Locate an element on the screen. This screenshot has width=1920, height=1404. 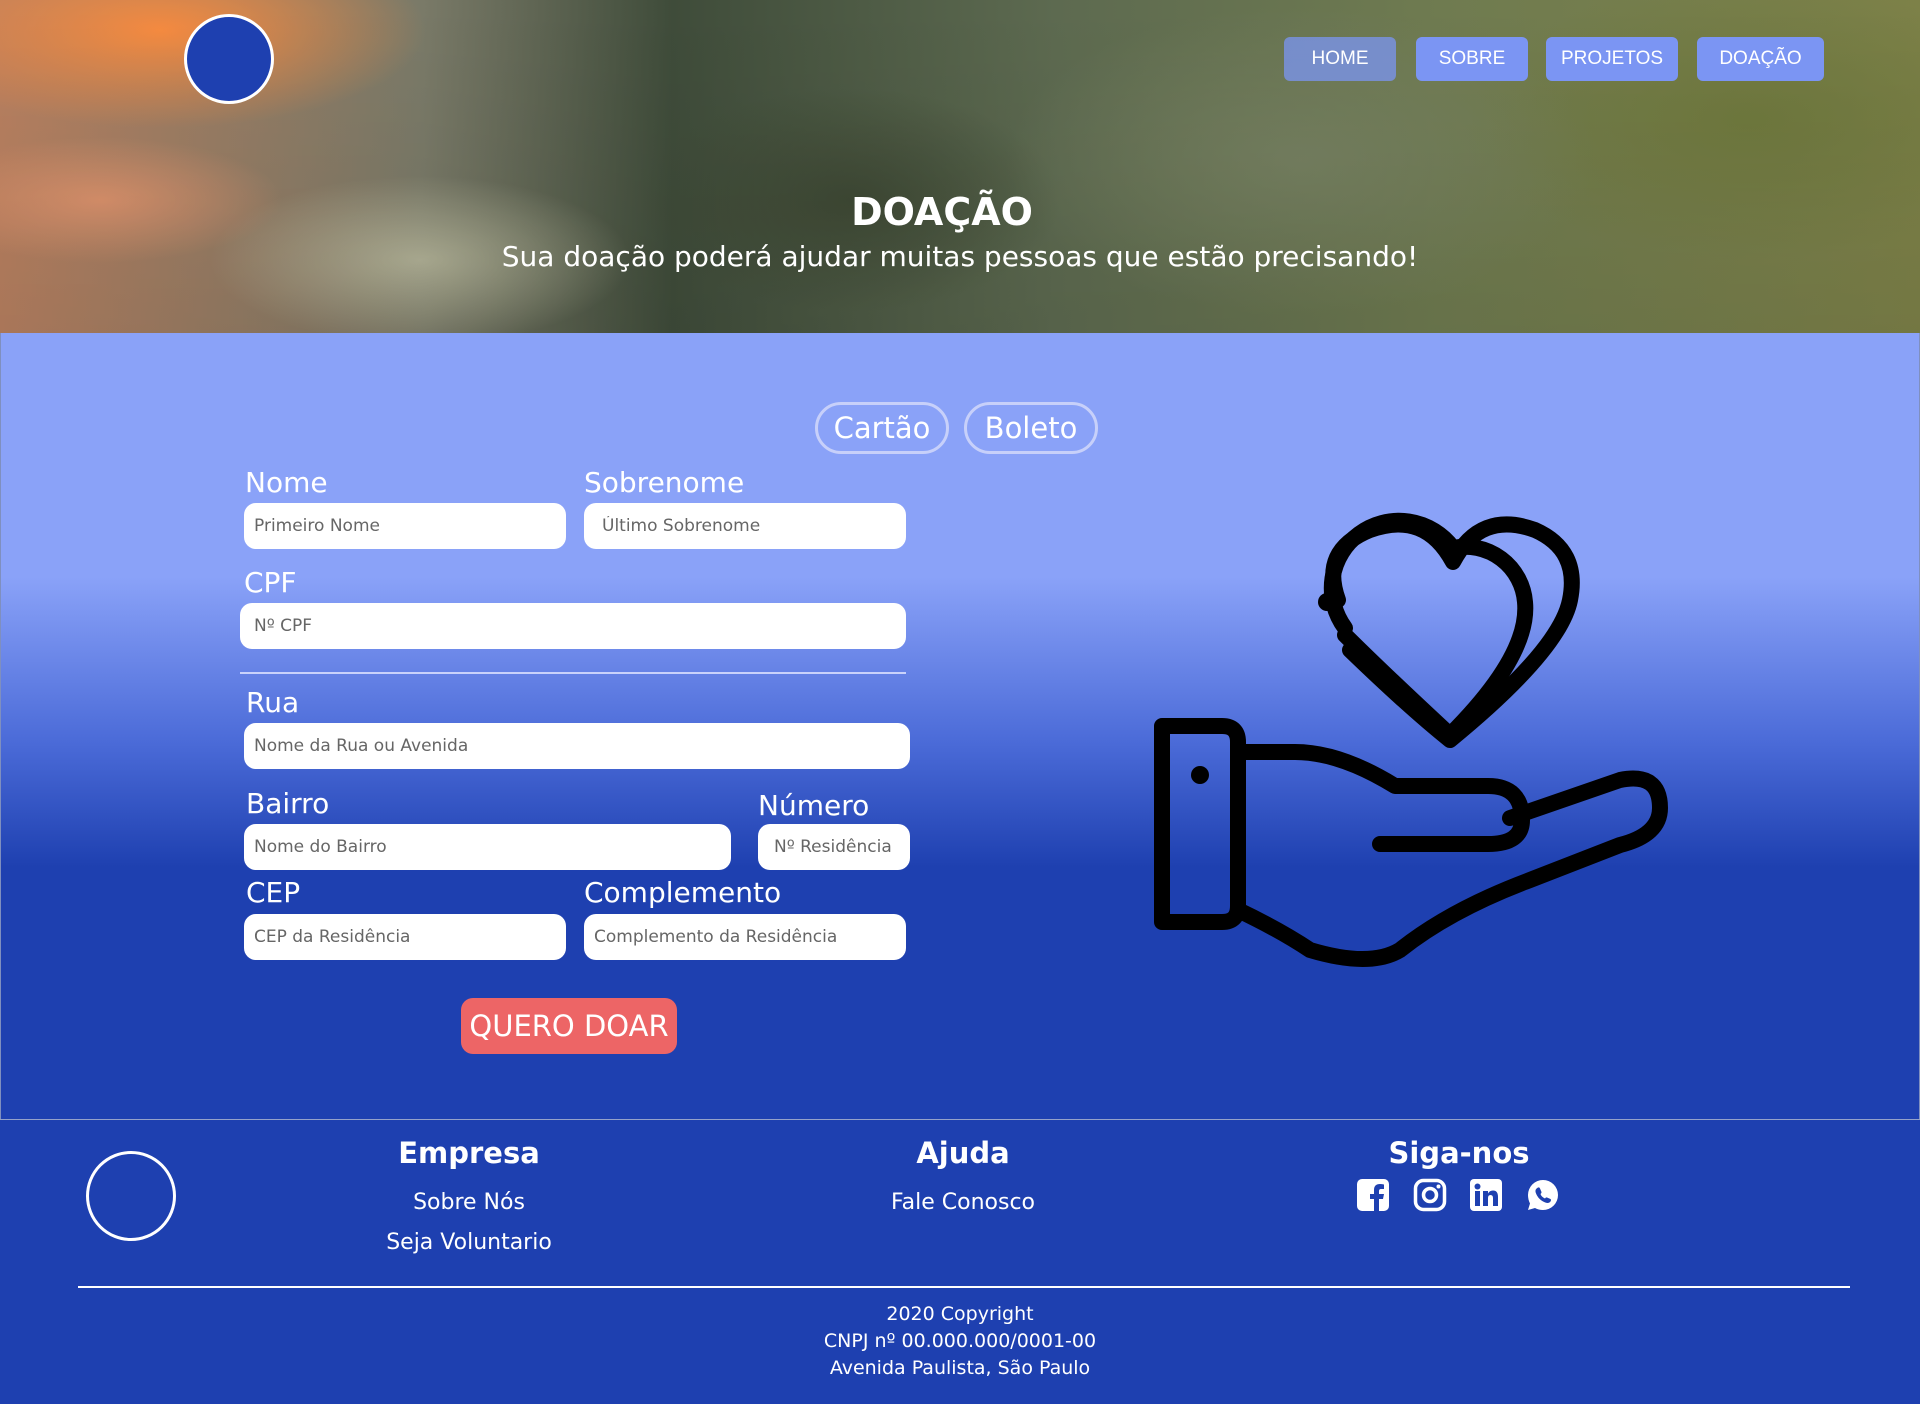
tab-cartao: Cartão is located at coordinates (882, 428).